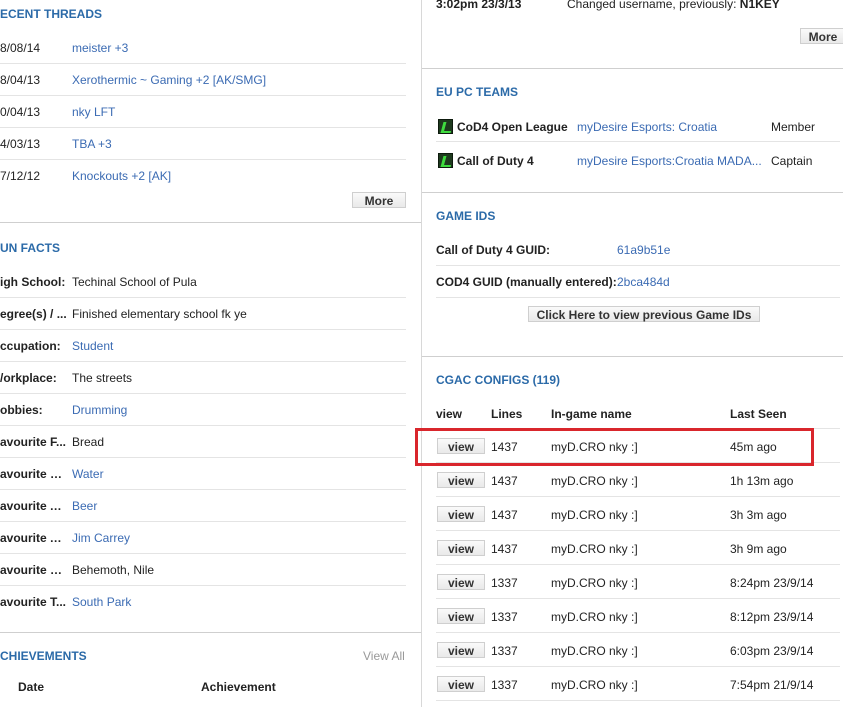 The image size is (843, 707). What do you see at coordinates (113, 570) in the screenshot?
I see `fact-value: Behemoth, Nile` at bounding box center [113, 570].